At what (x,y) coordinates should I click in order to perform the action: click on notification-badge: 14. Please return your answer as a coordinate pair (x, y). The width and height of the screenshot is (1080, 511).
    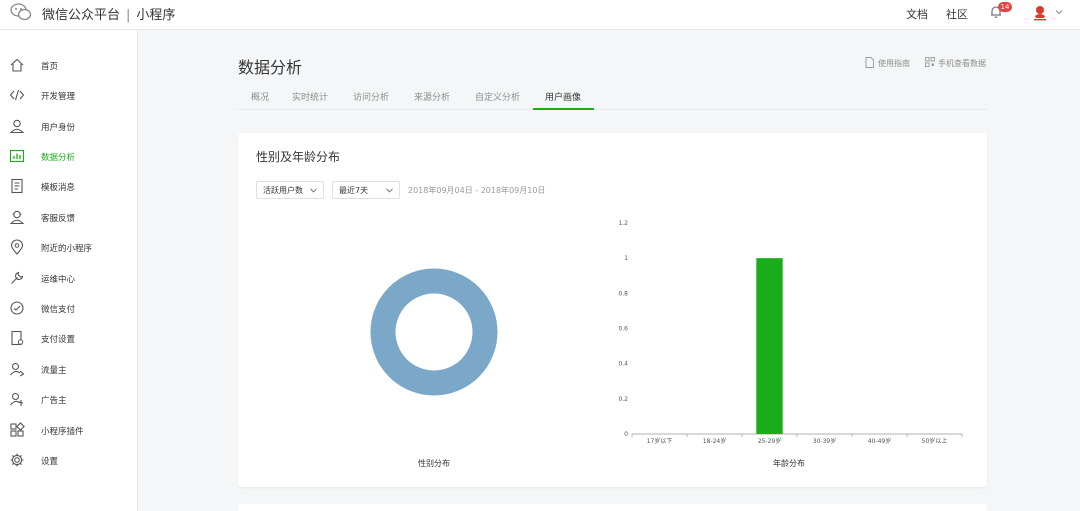
    Looking at the image, I should click on (1005, 7).